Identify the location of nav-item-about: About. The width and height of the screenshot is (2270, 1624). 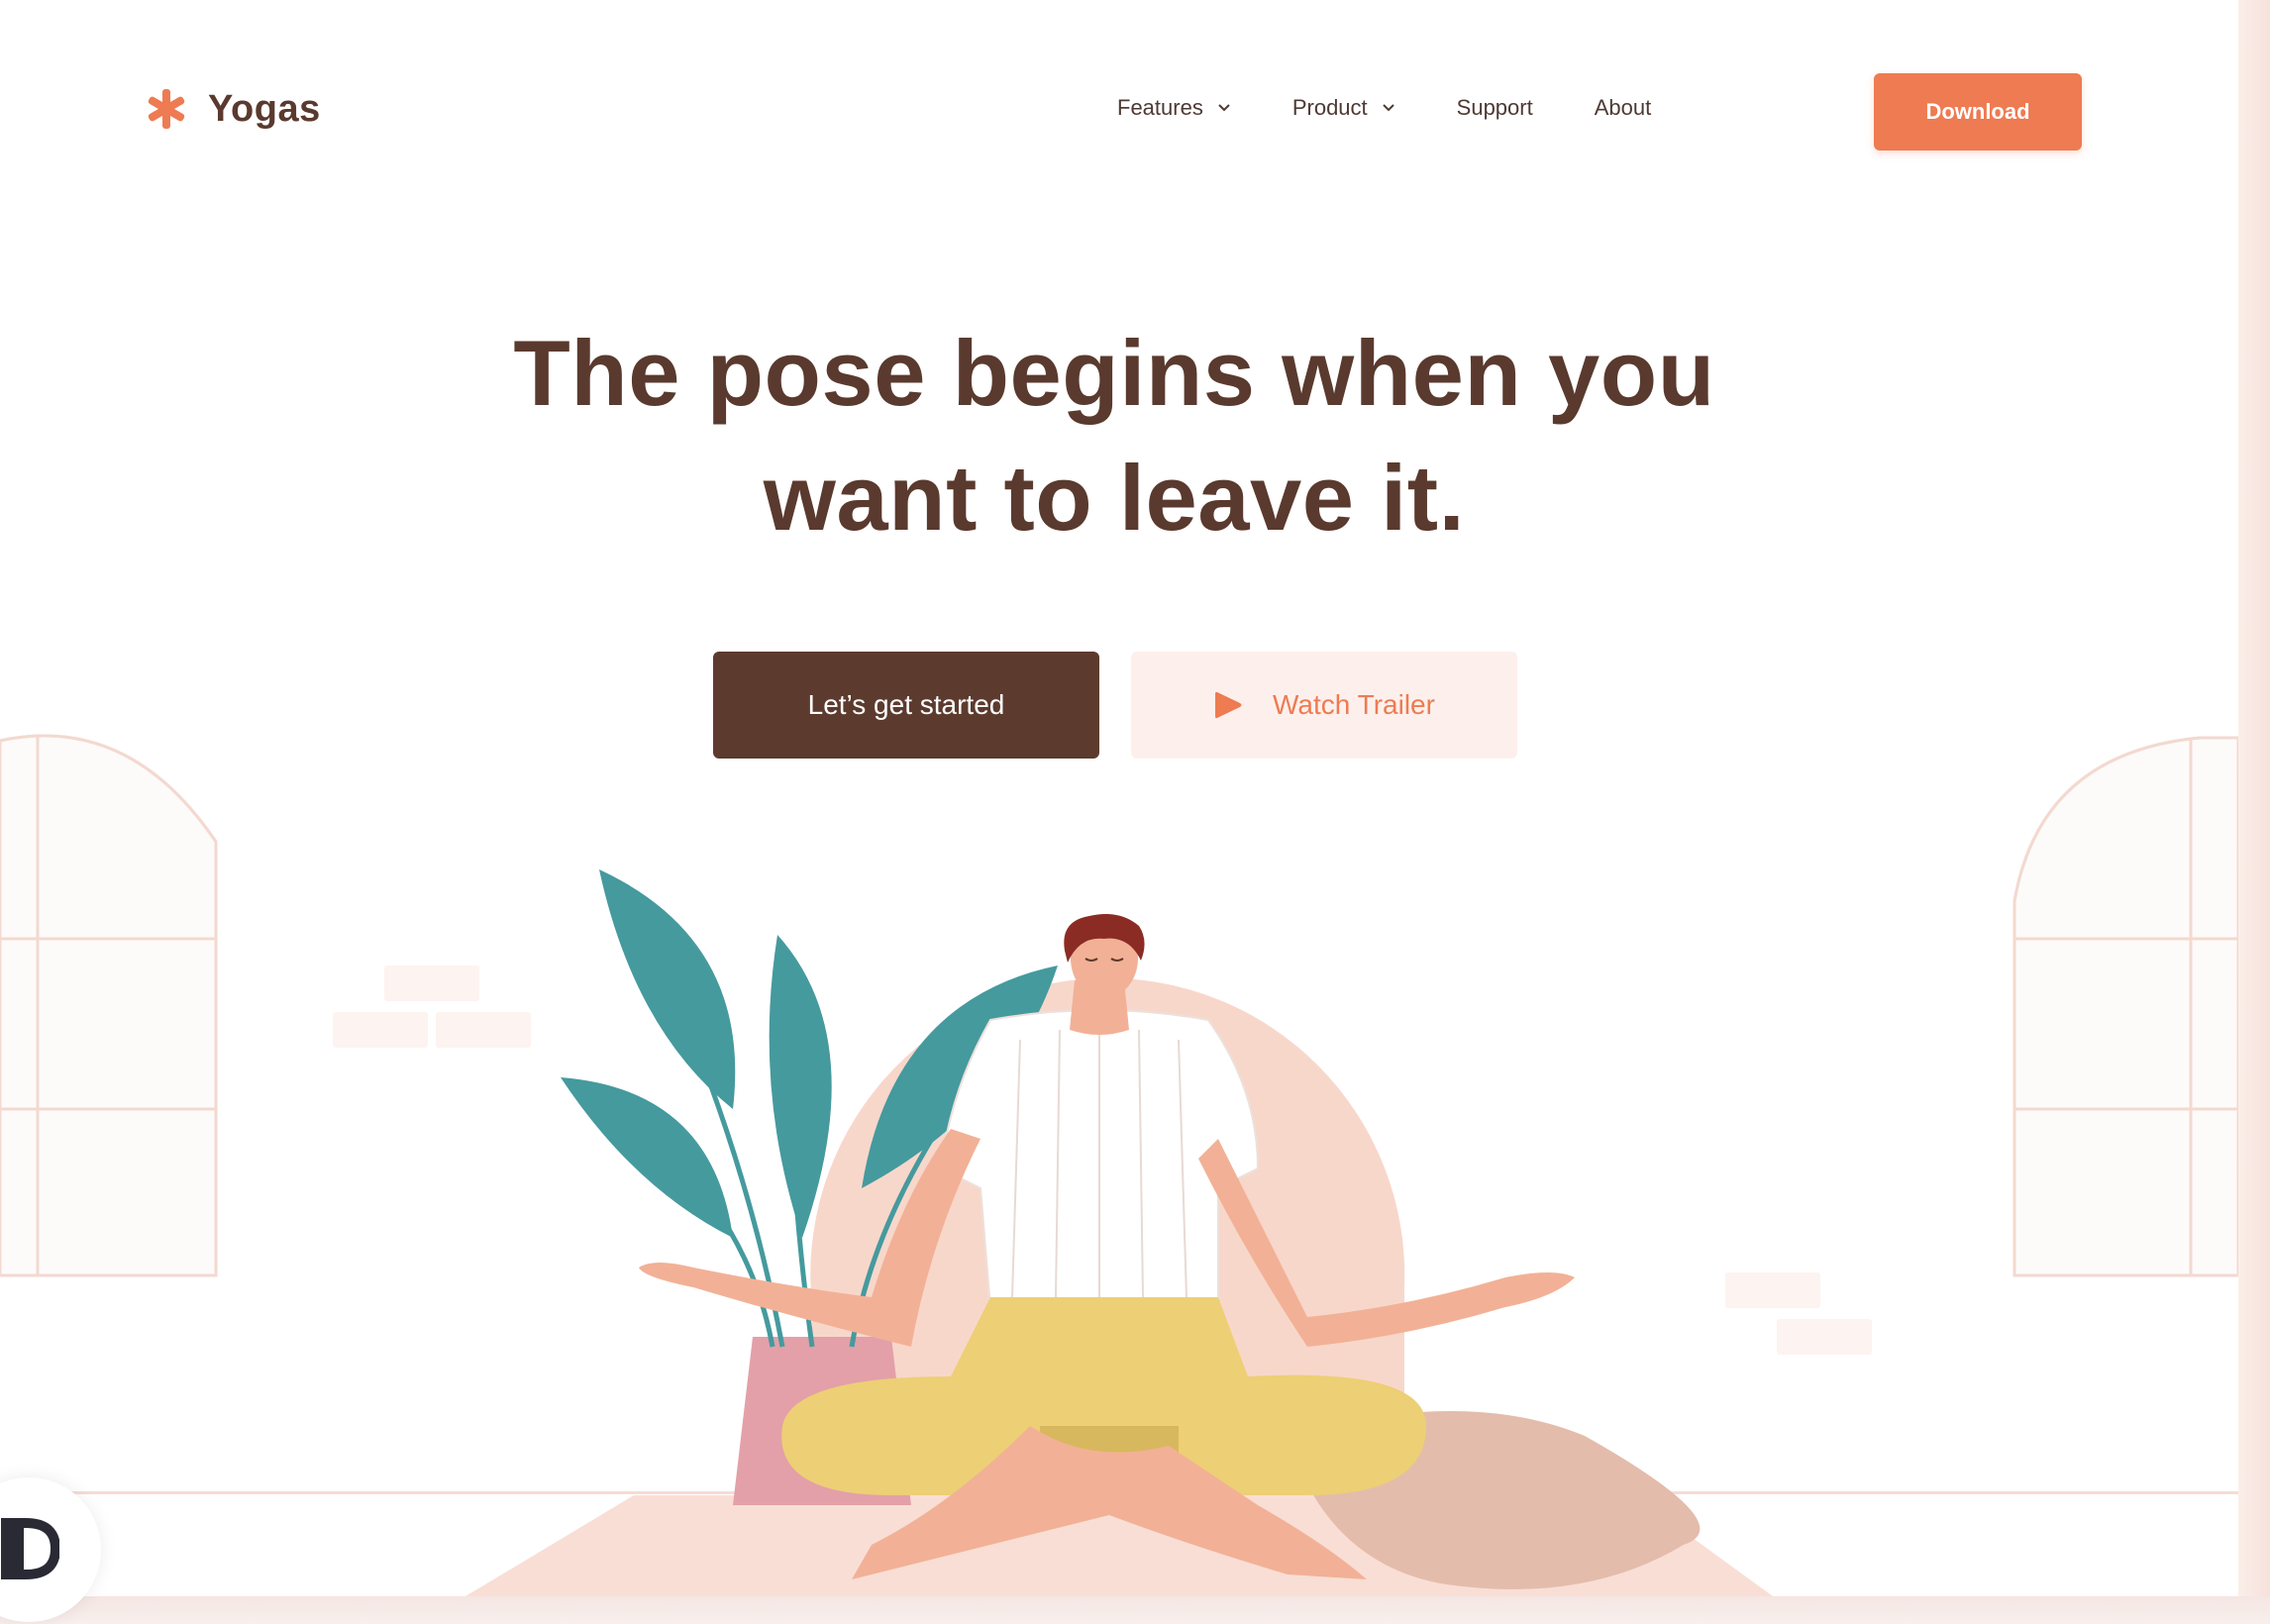
(1623, 108).